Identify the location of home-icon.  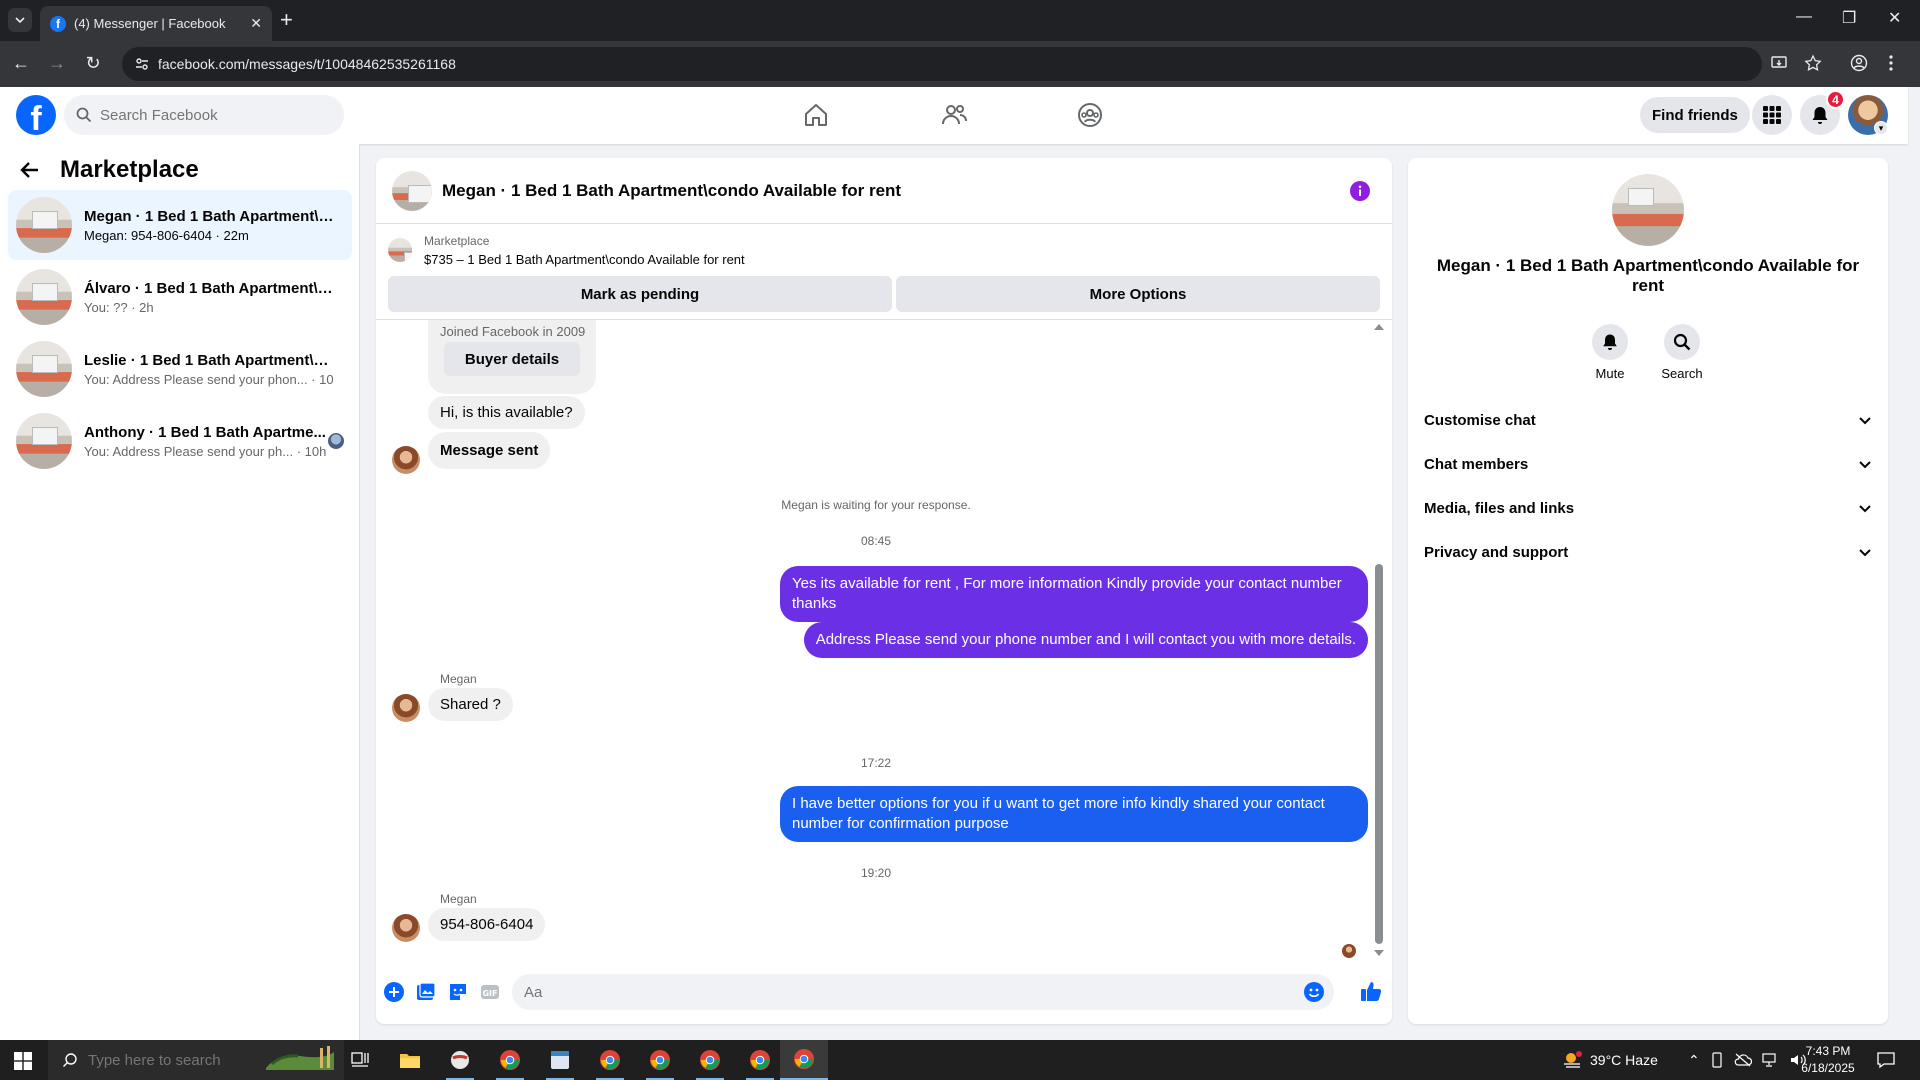
(816, 115).